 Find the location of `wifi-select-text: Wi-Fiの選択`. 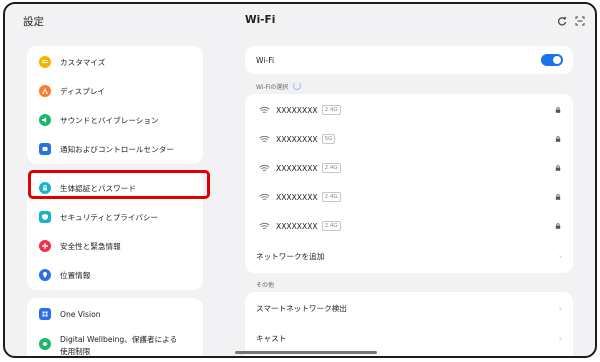

wifi-select-text: Wi-Fiの選択 is located at coordinates (272, 87).